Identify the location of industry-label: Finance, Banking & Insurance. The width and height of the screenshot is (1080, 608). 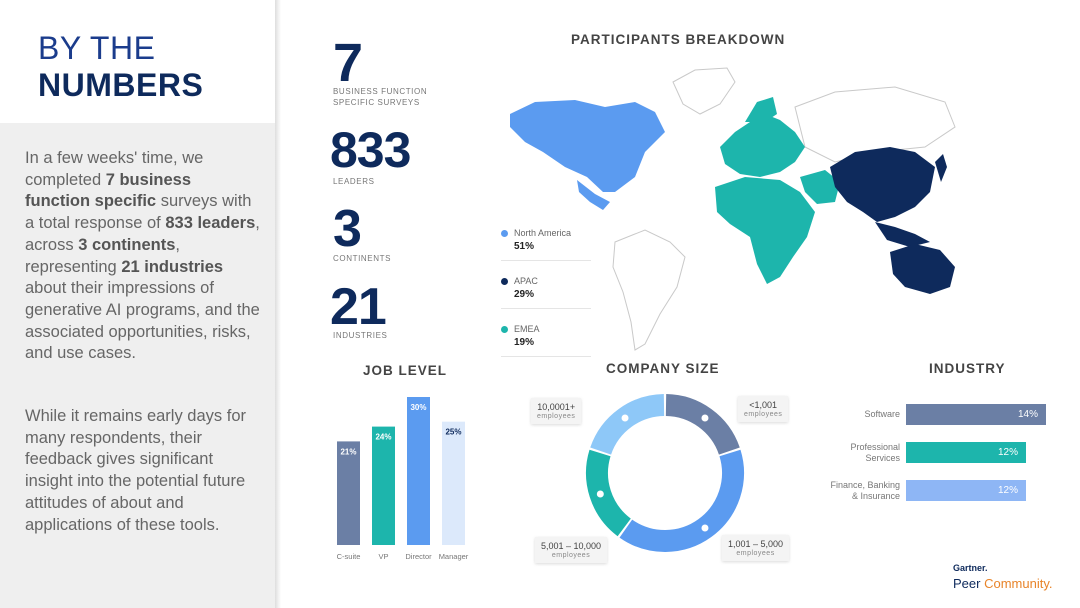
(865, 490).